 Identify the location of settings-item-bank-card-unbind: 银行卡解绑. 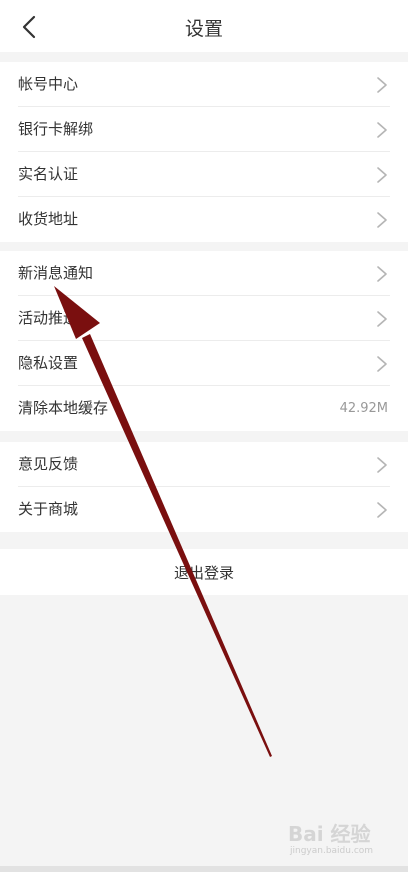
(204, 129).